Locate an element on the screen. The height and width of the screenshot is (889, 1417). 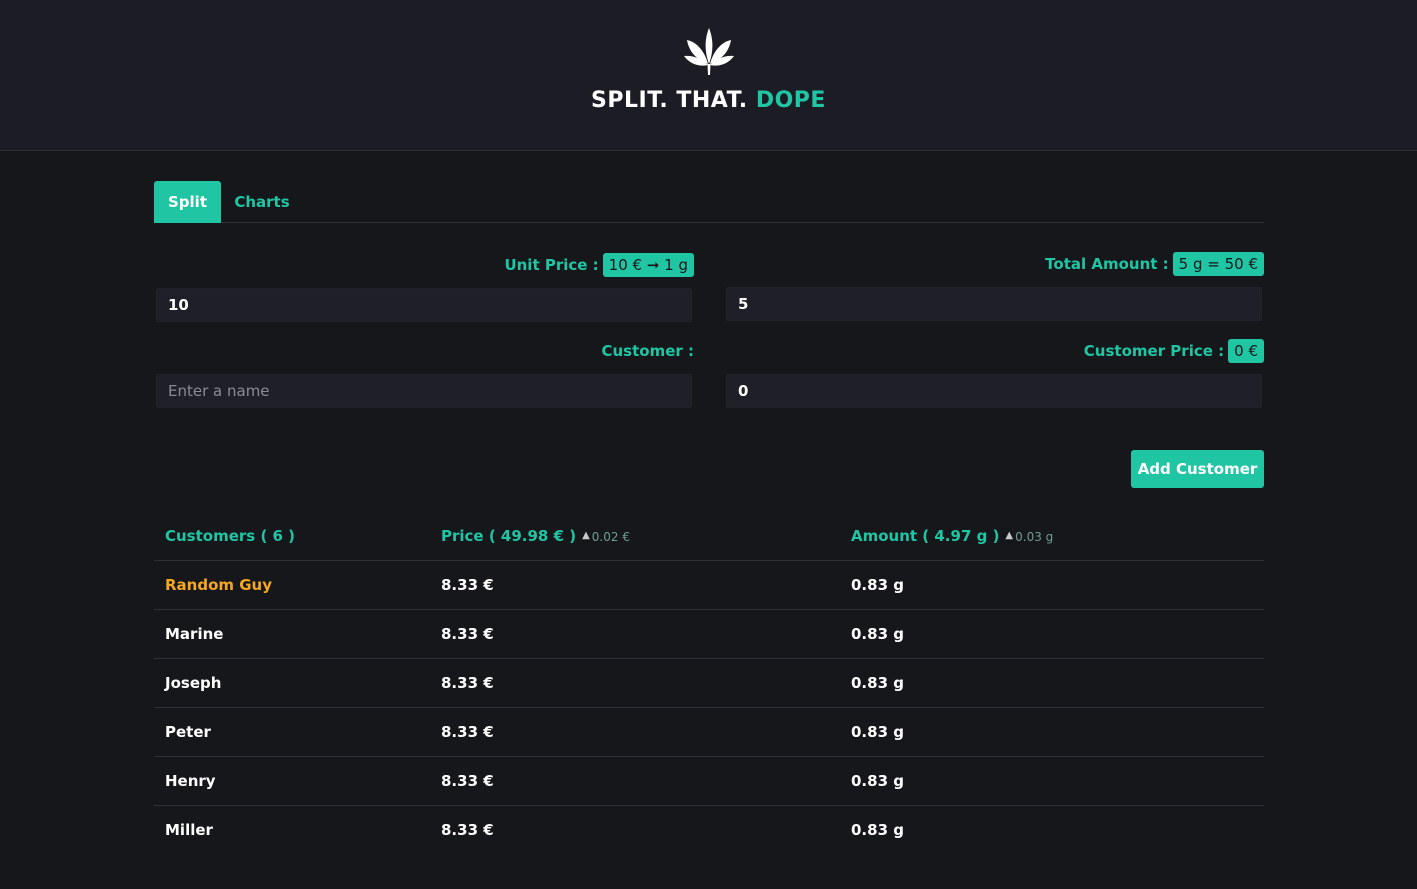
amount-diff-value: 0.03 g is located at coordinates (1034, 537).